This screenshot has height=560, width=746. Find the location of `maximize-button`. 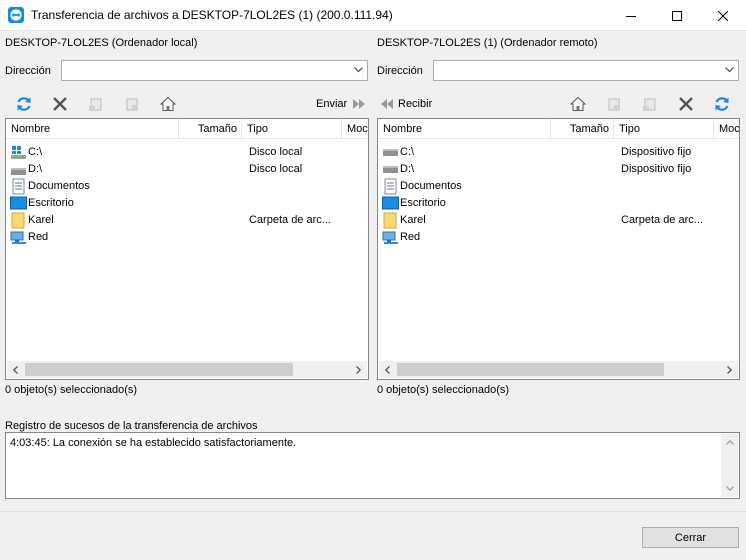

maximize-button is located at coordinates (677, 15).